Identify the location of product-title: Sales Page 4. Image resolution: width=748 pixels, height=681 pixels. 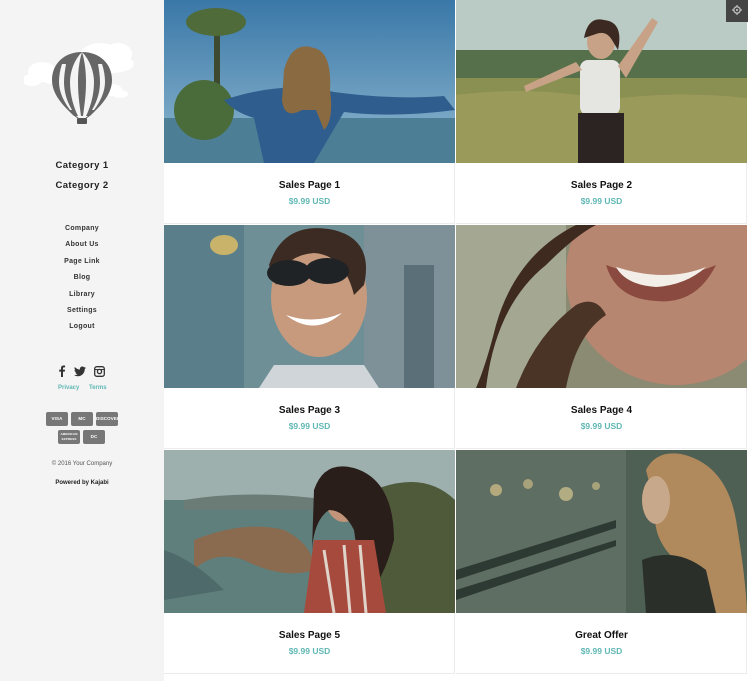
(601, 410).